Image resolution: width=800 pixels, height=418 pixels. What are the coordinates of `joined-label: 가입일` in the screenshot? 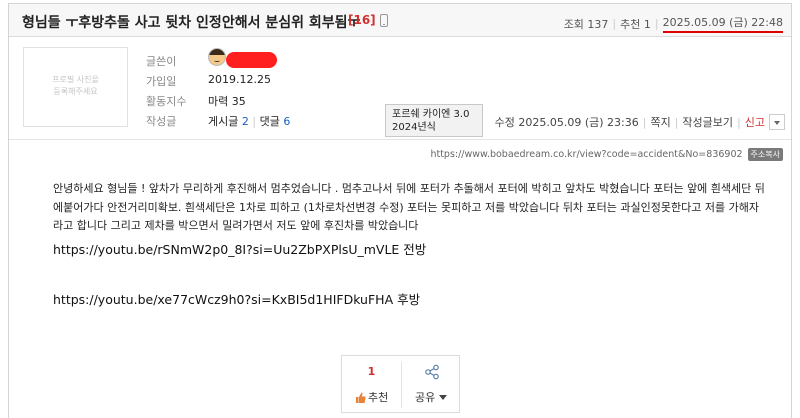 It's located at (161, 81).